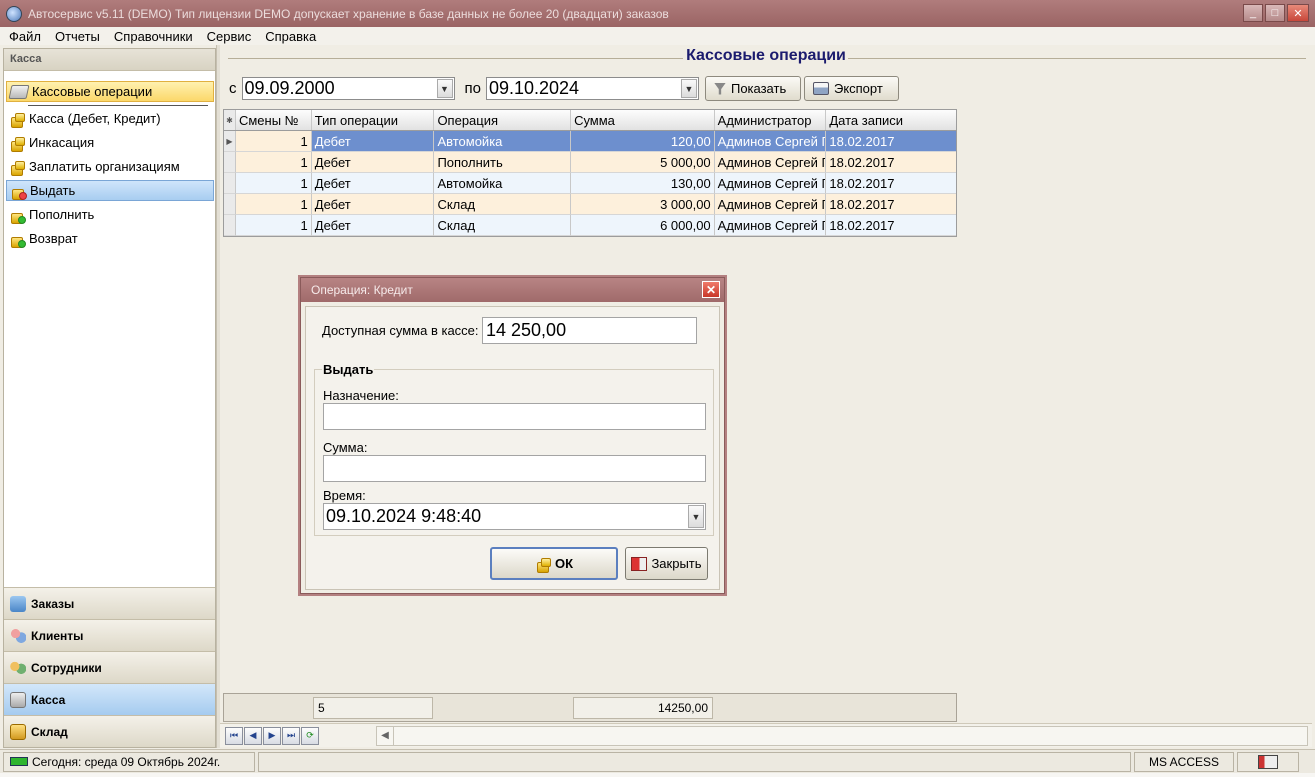  I want to click on refresh-icon: ⟳, so click(310, 735).